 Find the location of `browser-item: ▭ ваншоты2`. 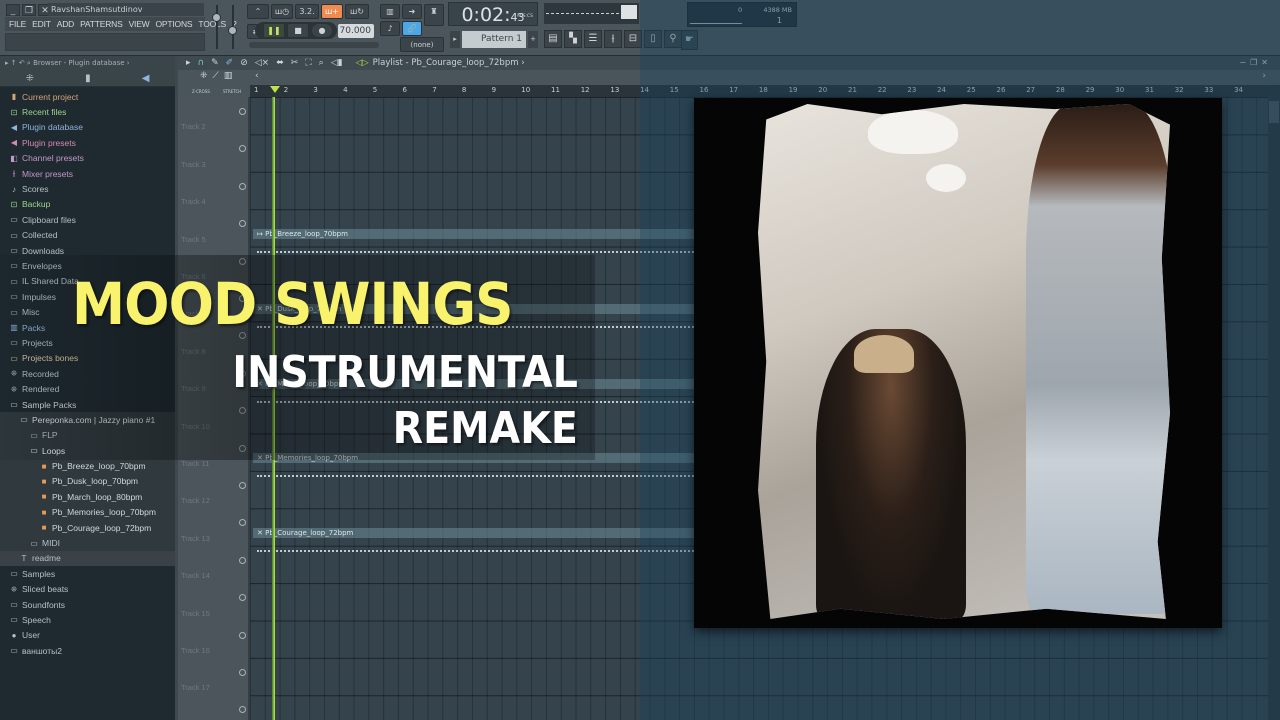

browser-item: ▭ ваншоты2 is located at coordinates (87, 650).